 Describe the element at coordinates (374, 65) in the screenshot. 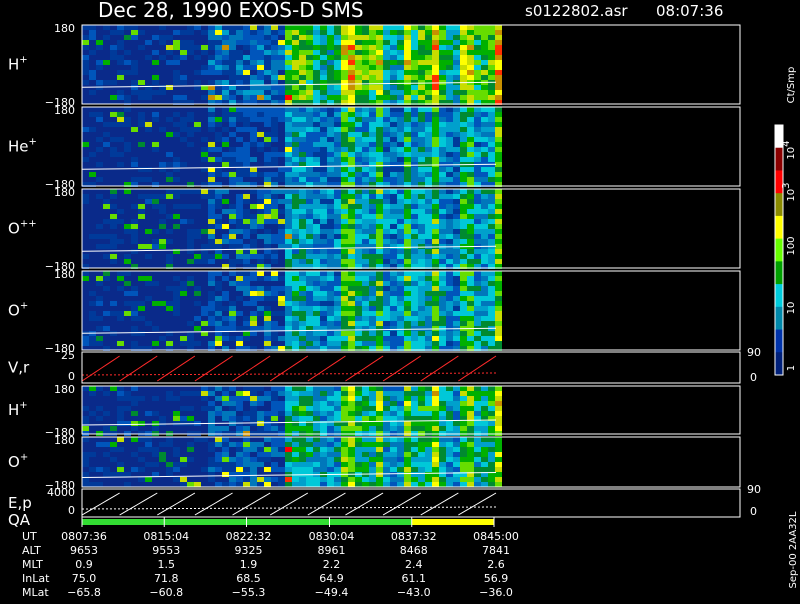

I see `panel-0: H+180−180` at that location.